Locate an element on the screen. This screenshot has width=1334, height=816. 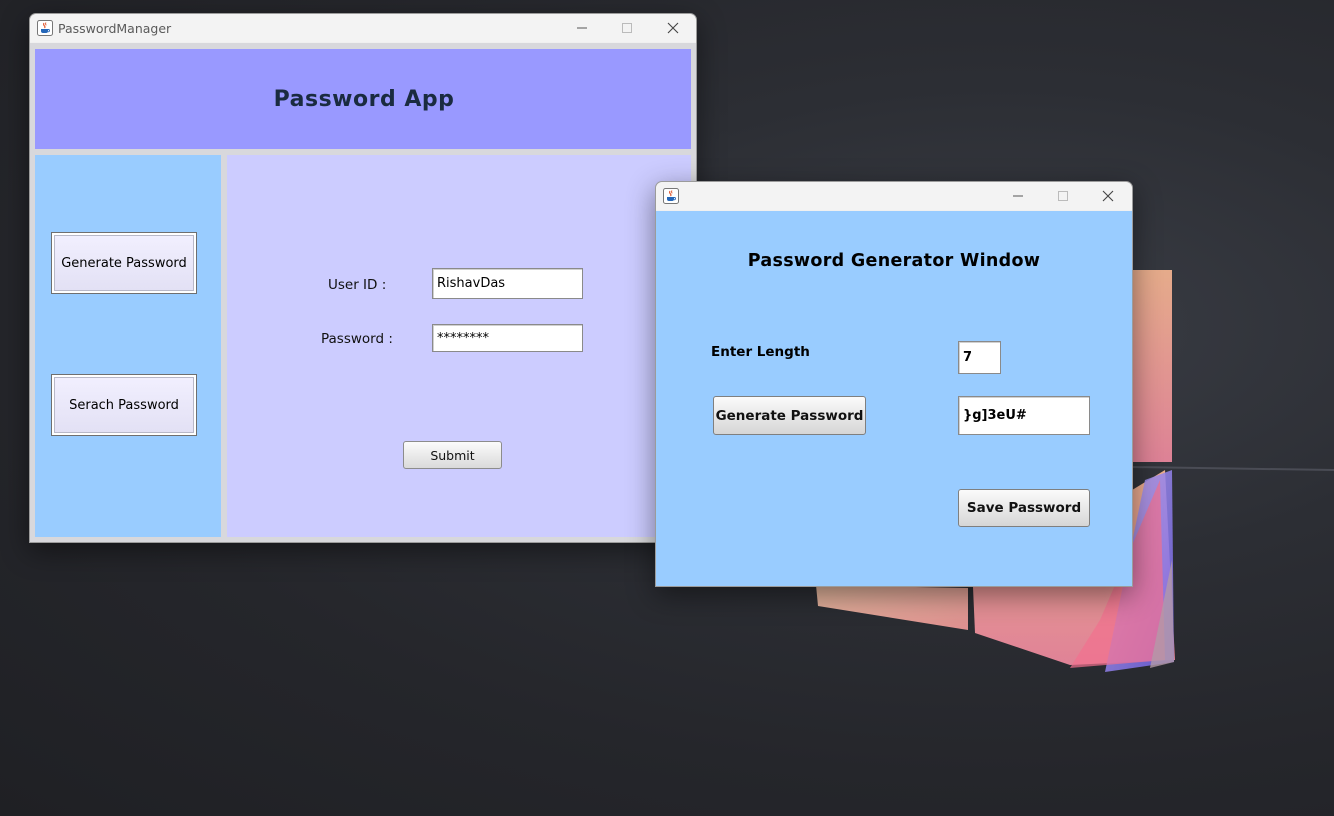
header-panel: Password App is located at coordinates (363, 99).